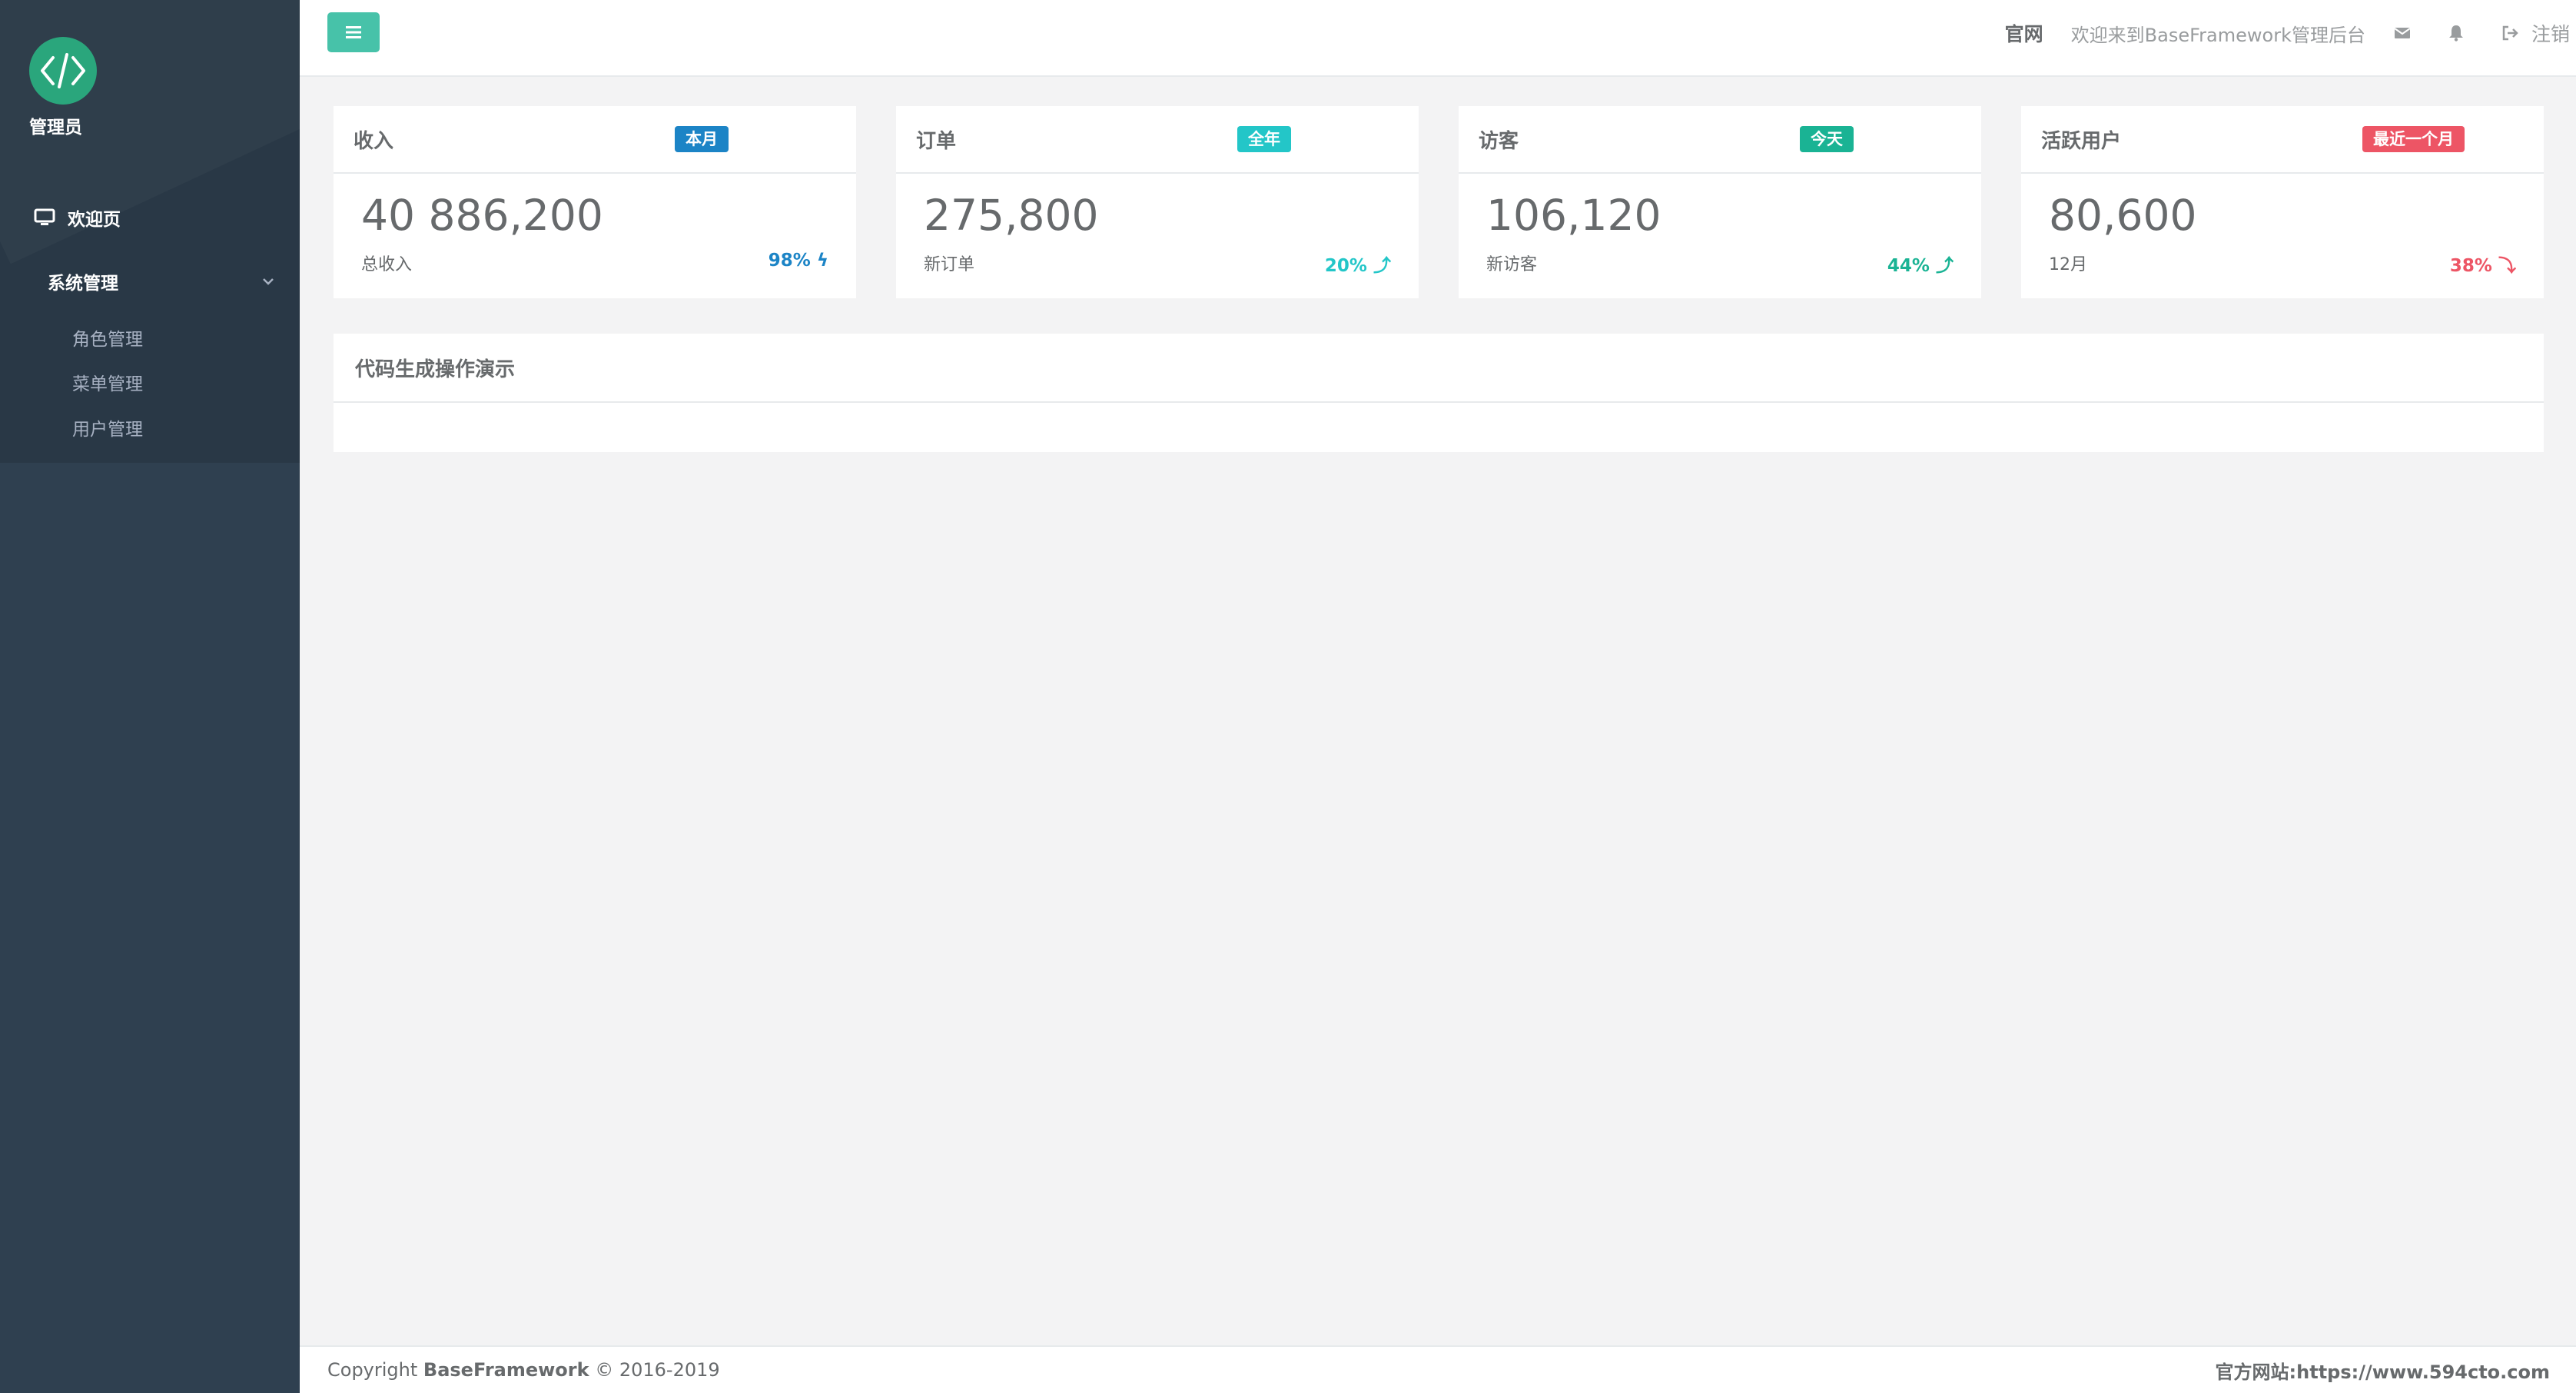 This screenshot has width=2576, height=1393. What do you see at coordinates (1512, 264) in the screenshot?
I see `card-label: 新访客` at bounding box center [1512, 264].